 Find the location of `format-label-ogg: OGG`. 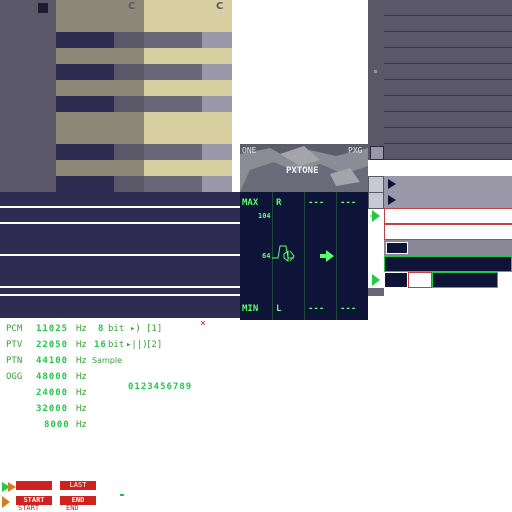

format-label-ogg: OGG is located at coordinates (14, 377).